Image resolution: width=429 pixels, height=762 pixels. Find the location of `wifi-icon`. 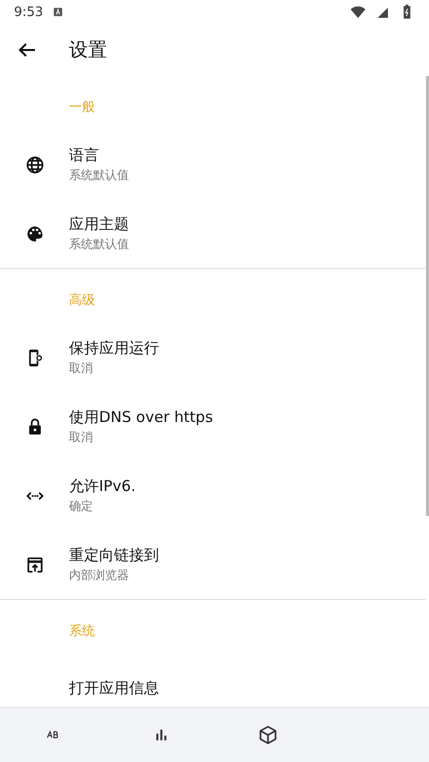

wifi-icon is located at coordinates (358, 12).